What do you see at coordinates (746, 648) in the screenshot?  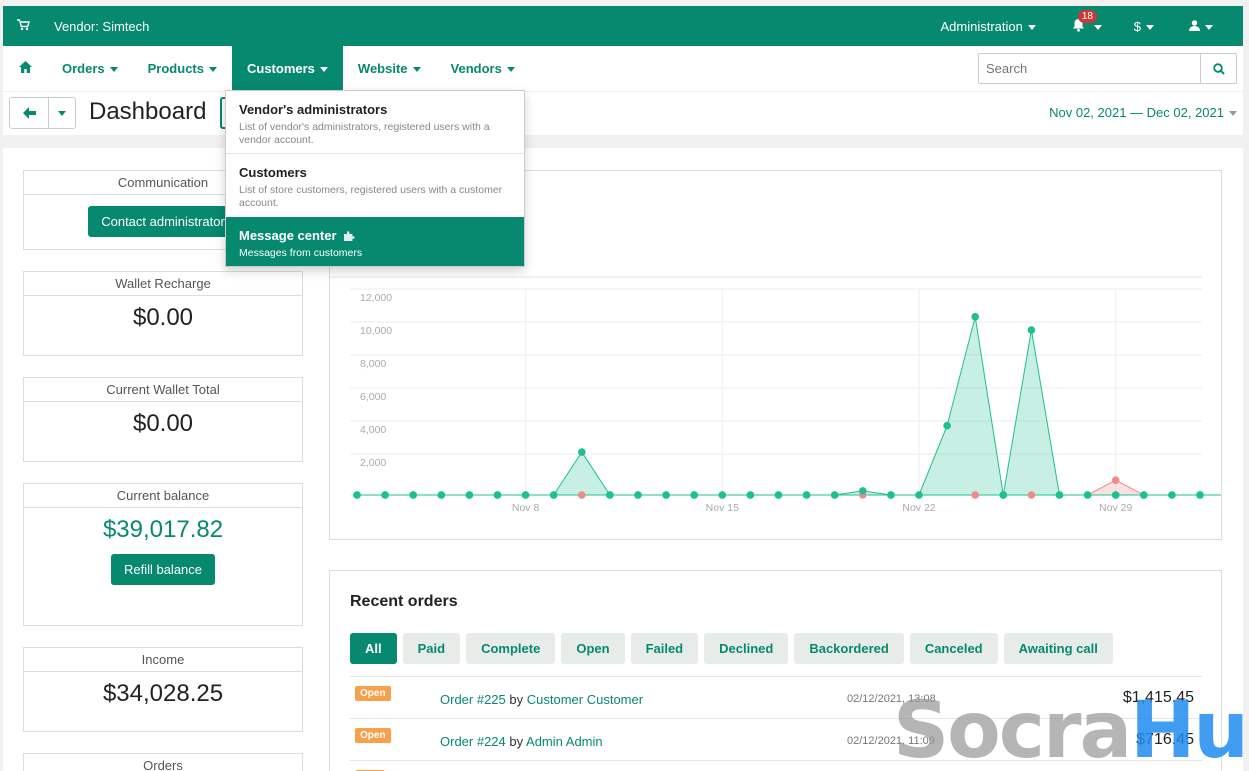 I see `tab-declined: Declined` at bounding box center [746, 648].